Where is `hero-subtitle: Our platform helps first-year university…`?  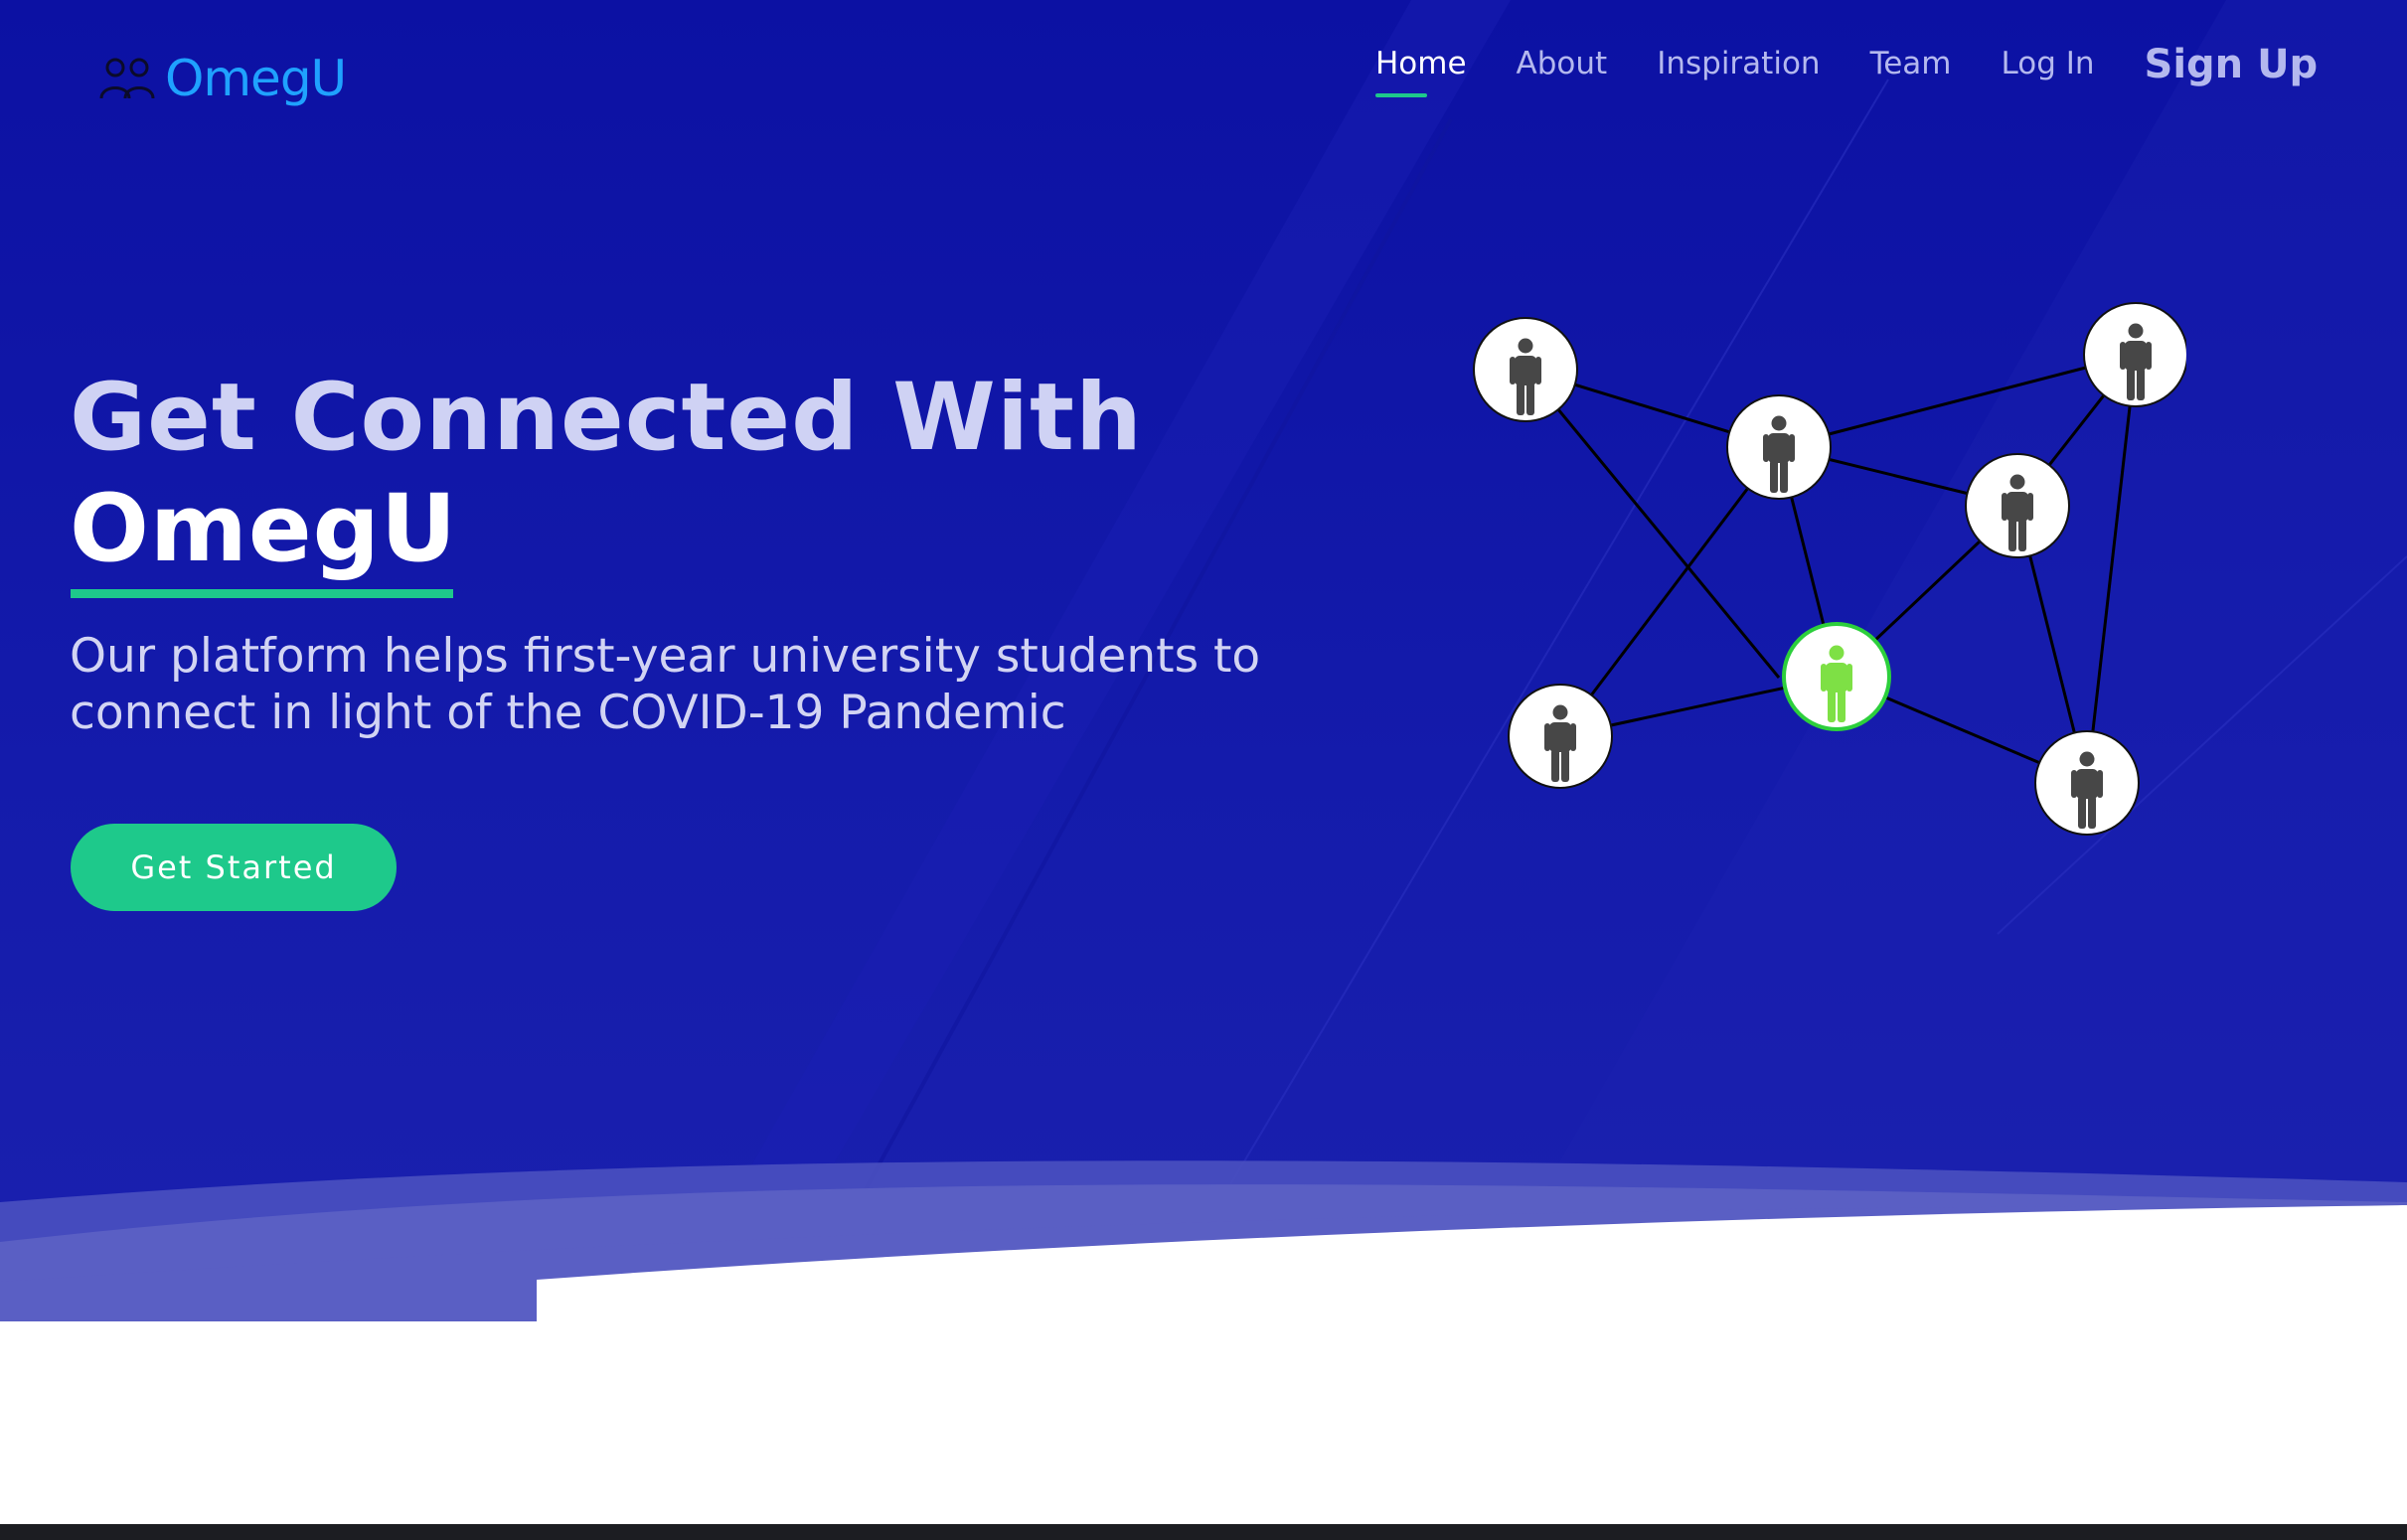
hero-subtitle: Our platform helps first-year university… is located at coordinates (665, 684).